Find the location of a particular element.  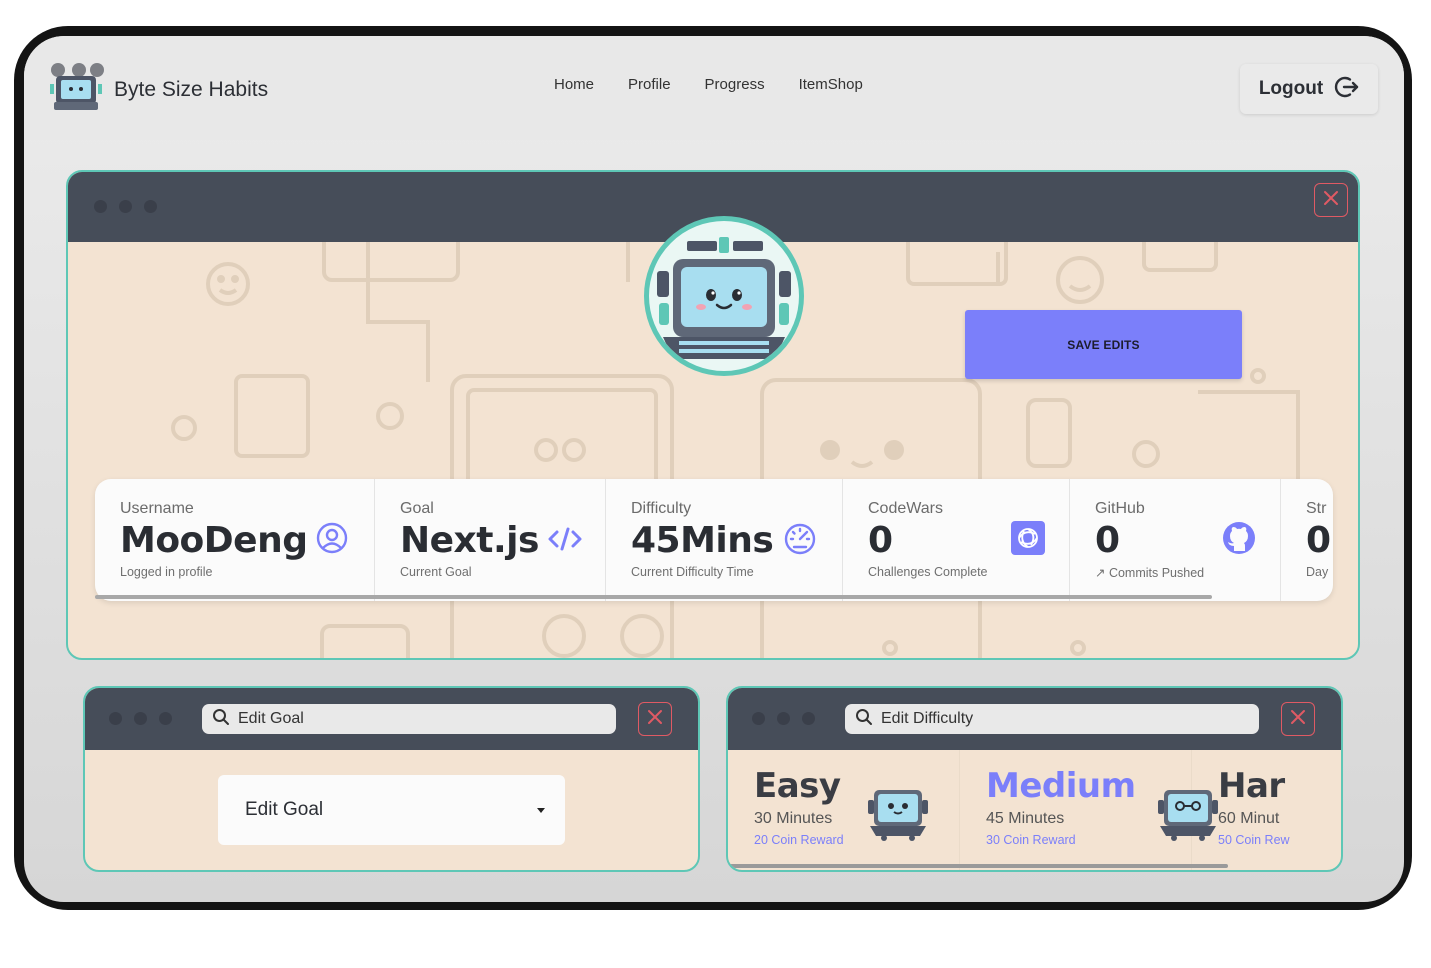

nav-links: Home Profile Progress ItemShop is located at coordinates (708, 84).